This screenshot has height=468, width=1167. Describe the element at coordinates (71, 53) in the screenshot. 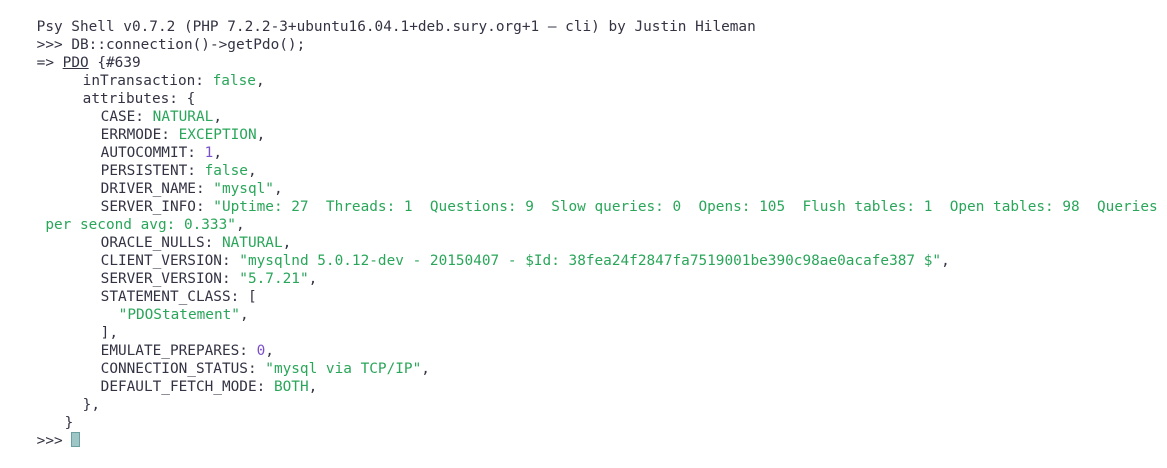

I see `result-header: => PDO {#639` at that location.